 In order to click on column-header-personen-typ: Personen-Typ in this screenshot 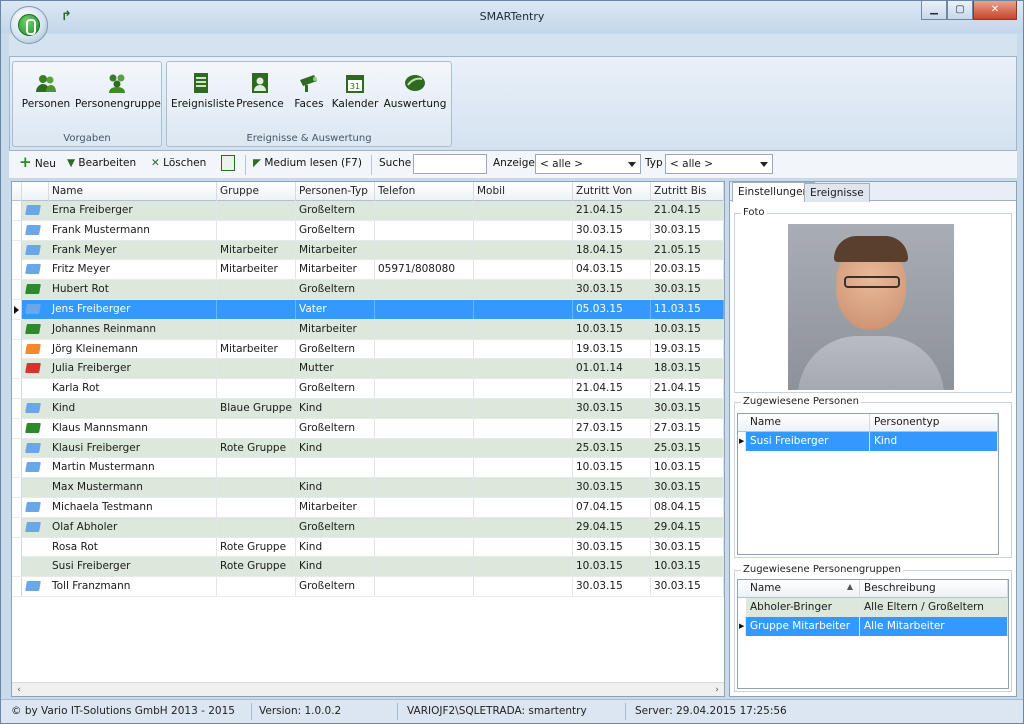, I will do `click(335, 191)`.